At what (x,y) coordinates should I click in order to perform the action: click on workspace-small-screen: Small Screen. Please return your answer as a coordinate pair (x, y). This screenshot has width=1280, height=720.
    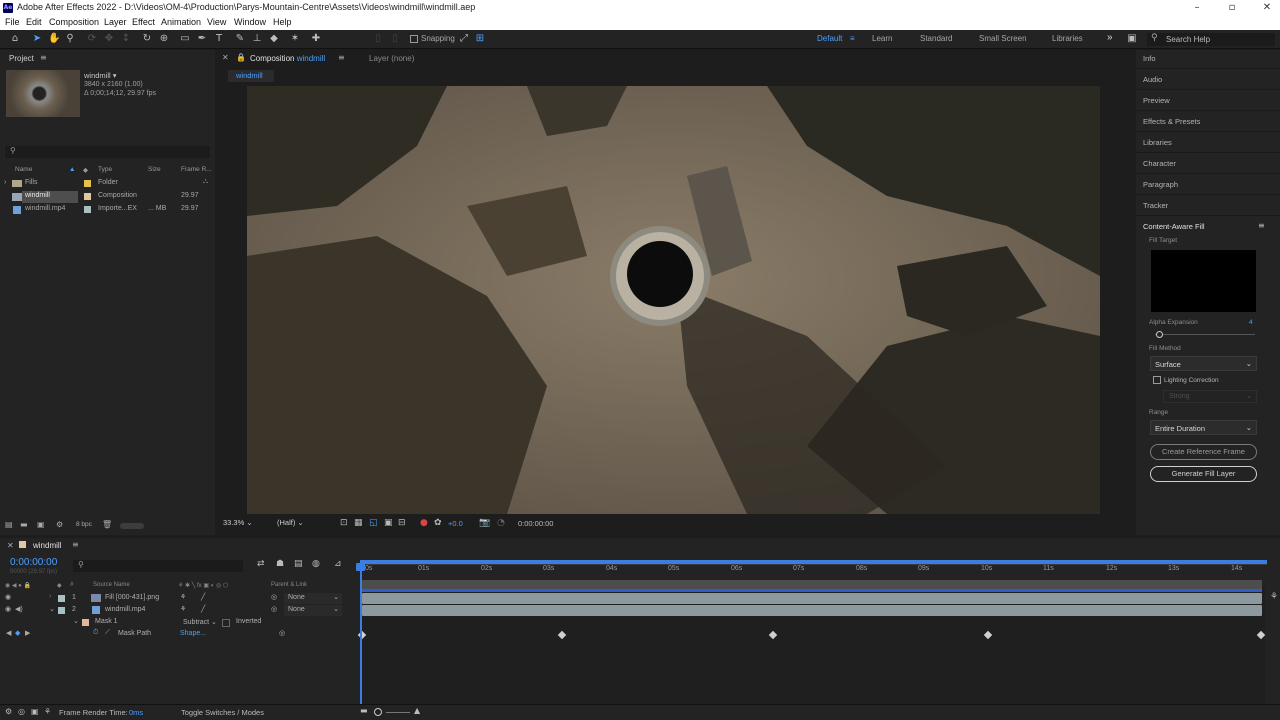
    Looking at the image, I should click on (1003, 38).